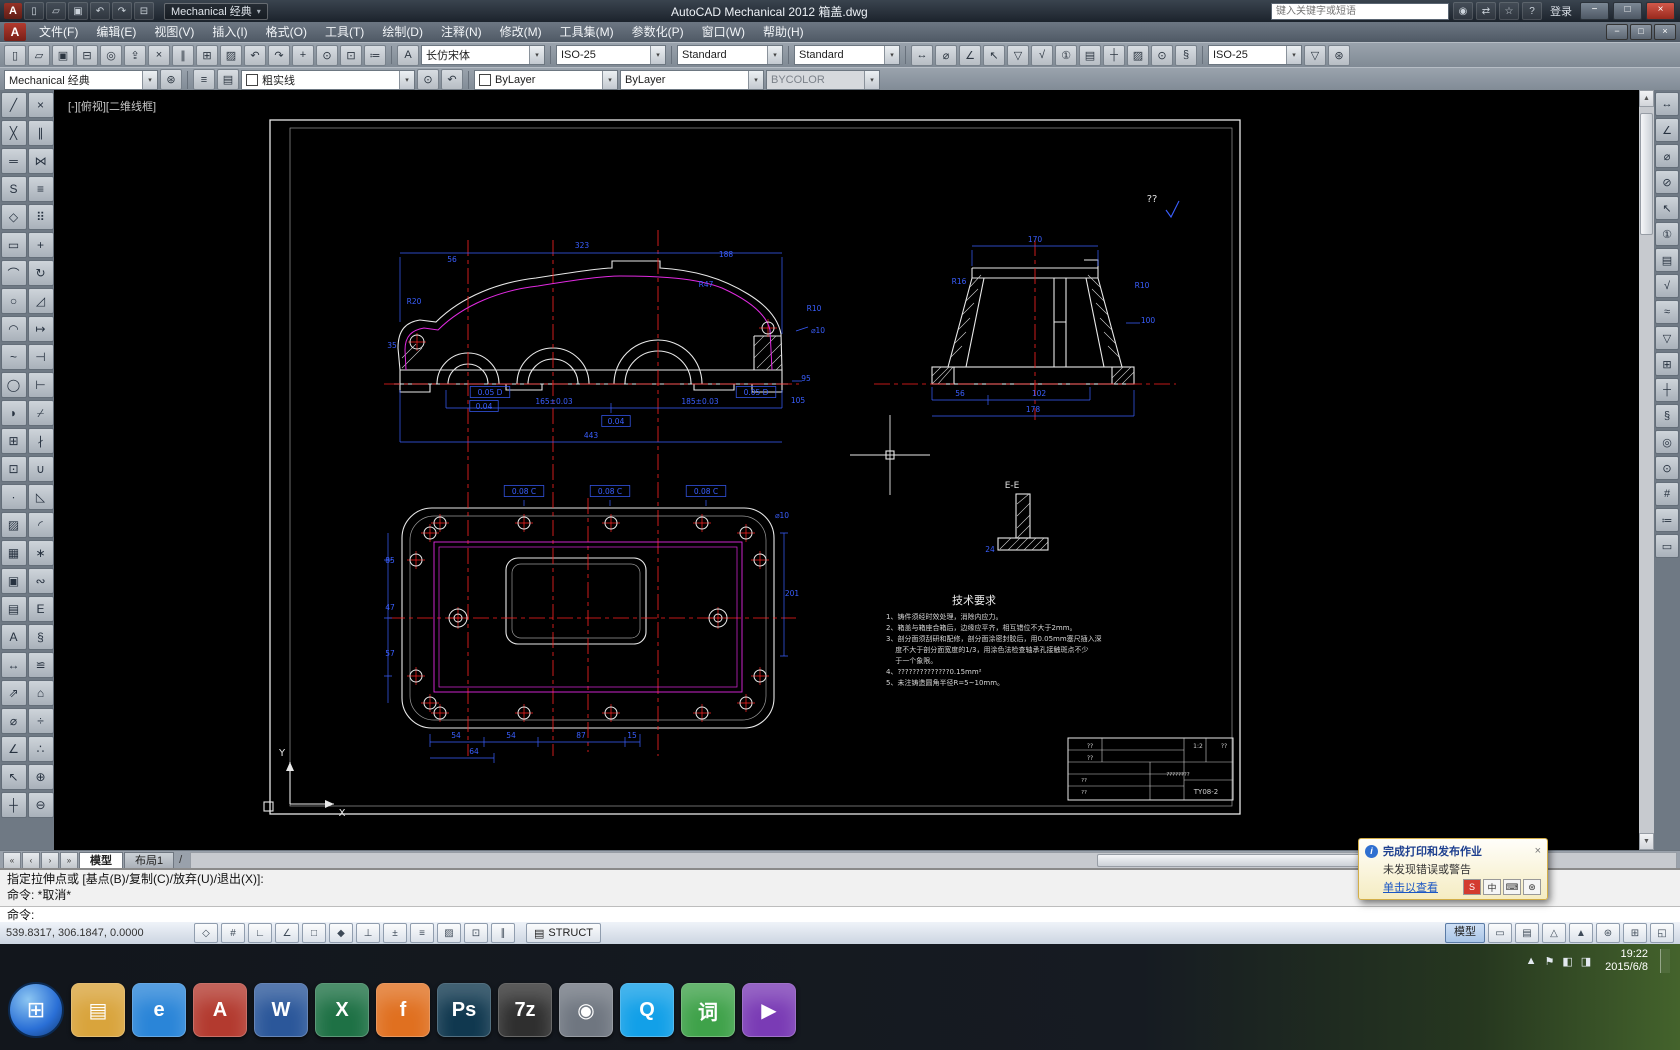  What do you see at coordinates (1538, 851) in the screenshot?
I see `notification-close-icon: ×` at bounding box center [1538, 851].